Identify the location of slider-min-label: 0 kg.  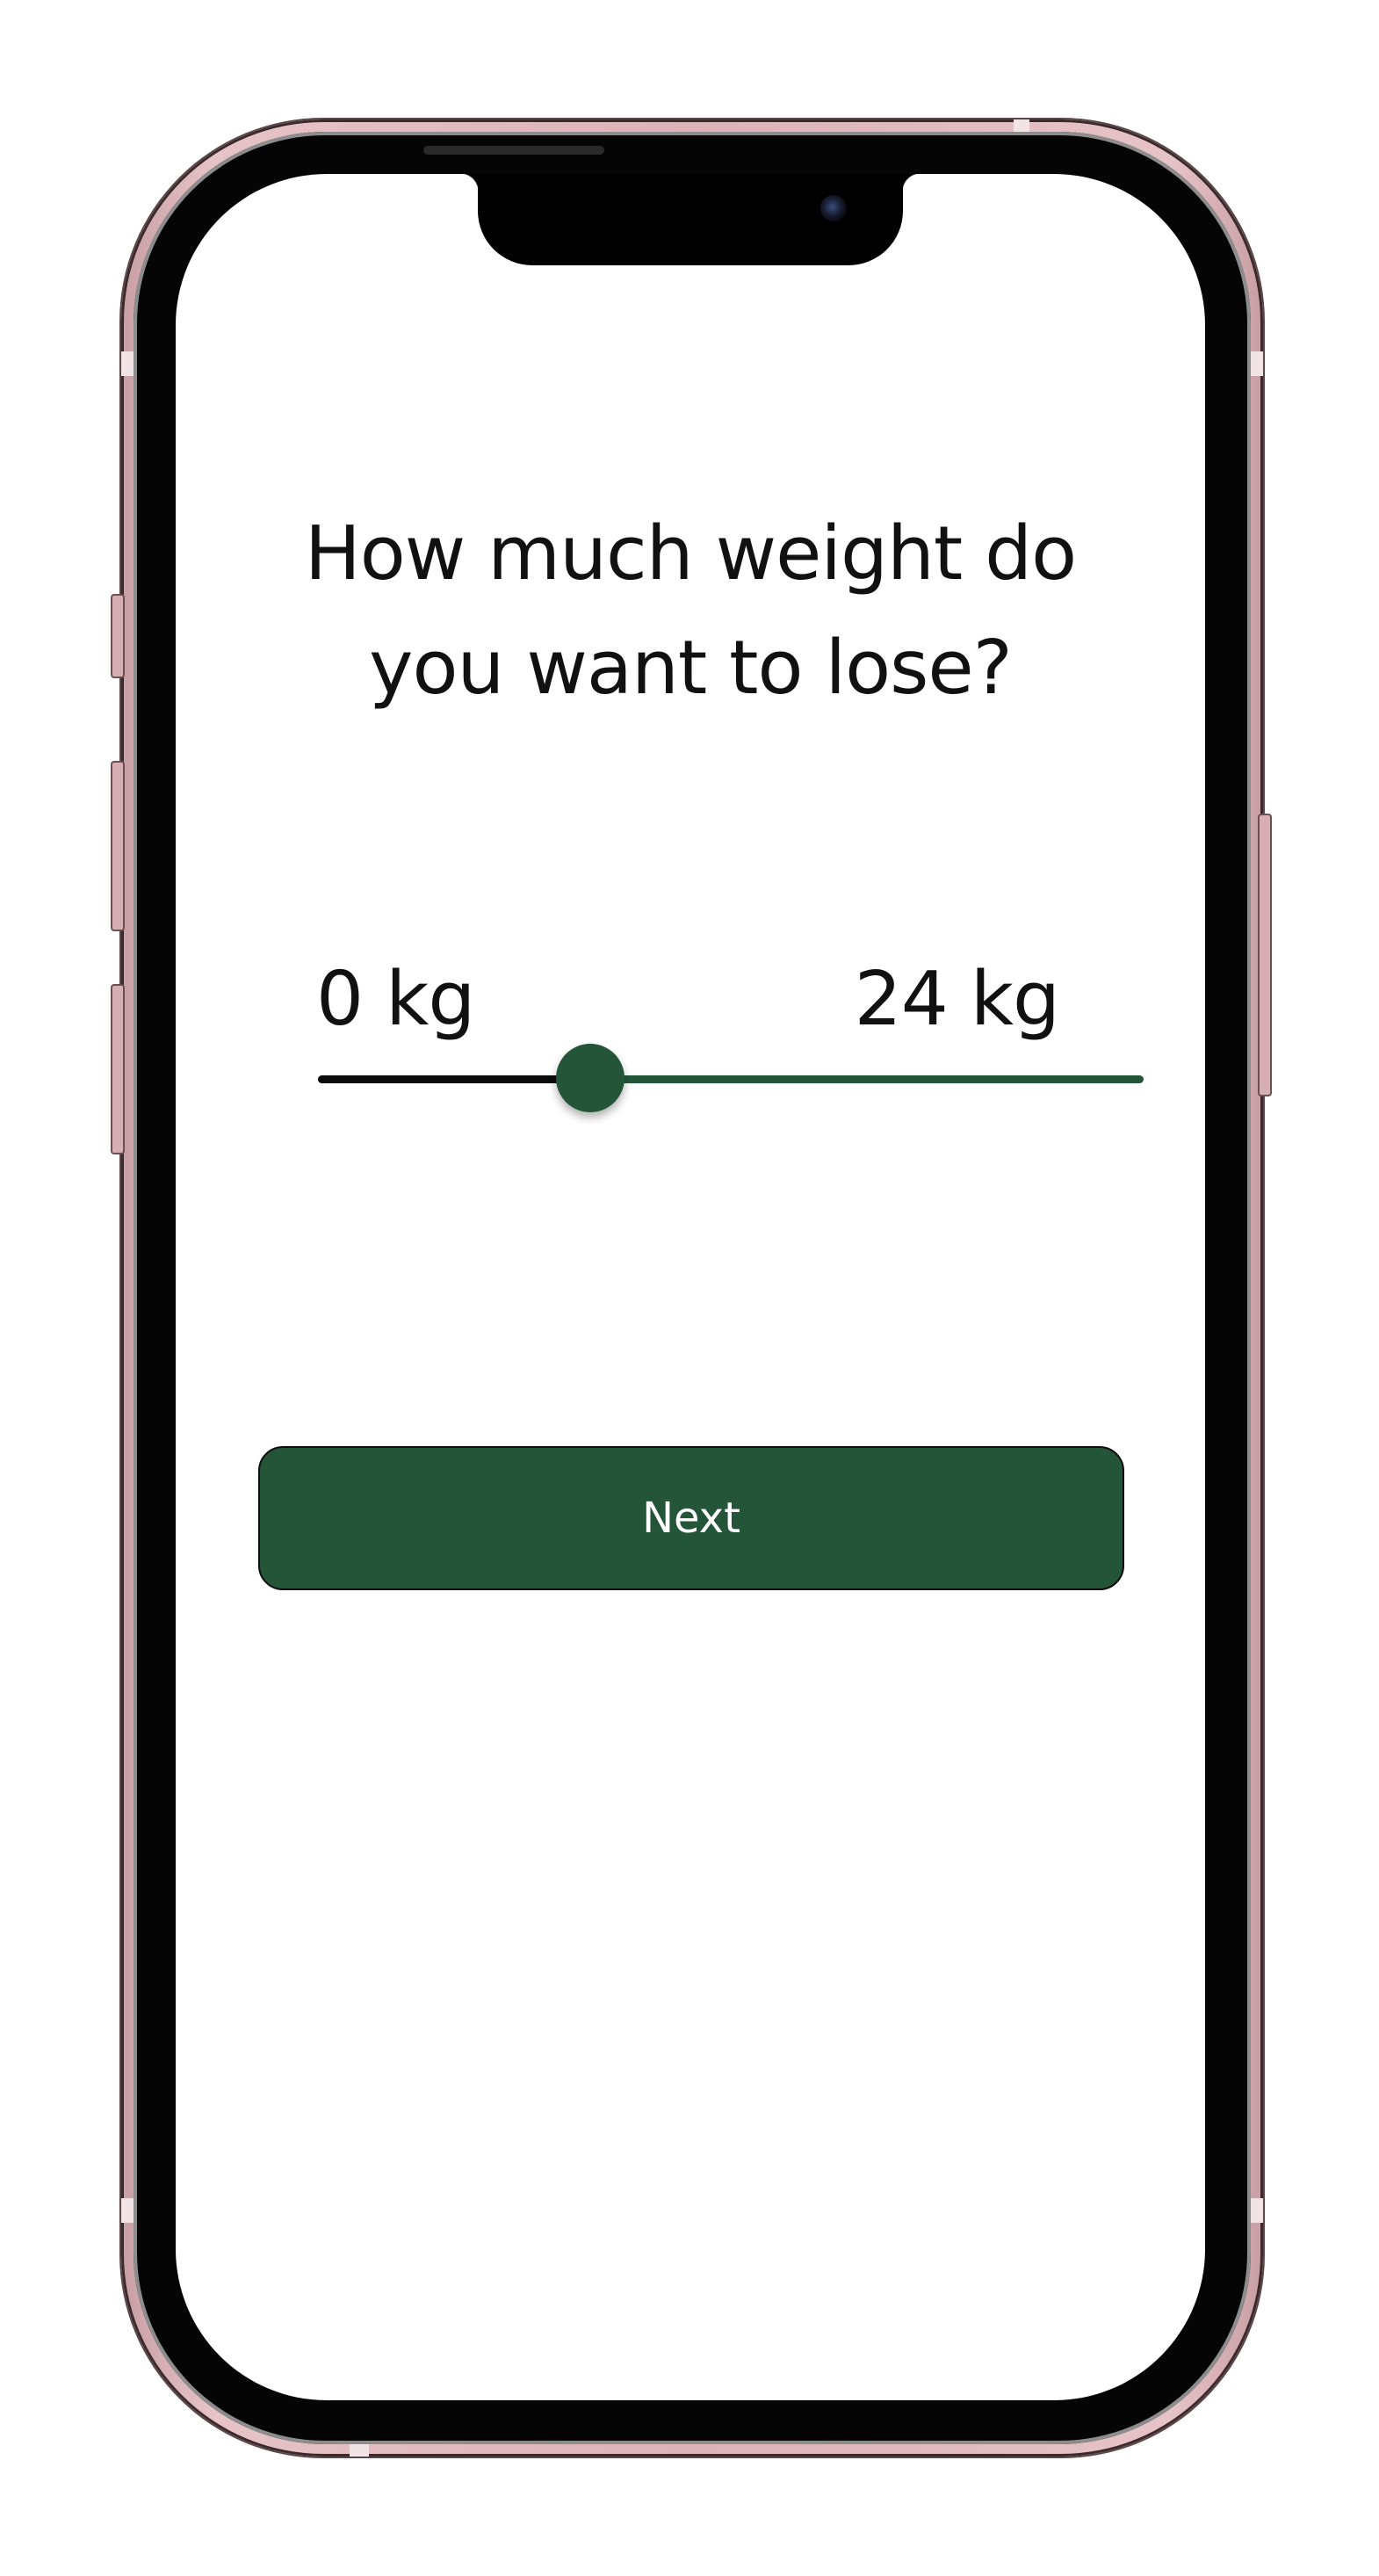
(395, 999).